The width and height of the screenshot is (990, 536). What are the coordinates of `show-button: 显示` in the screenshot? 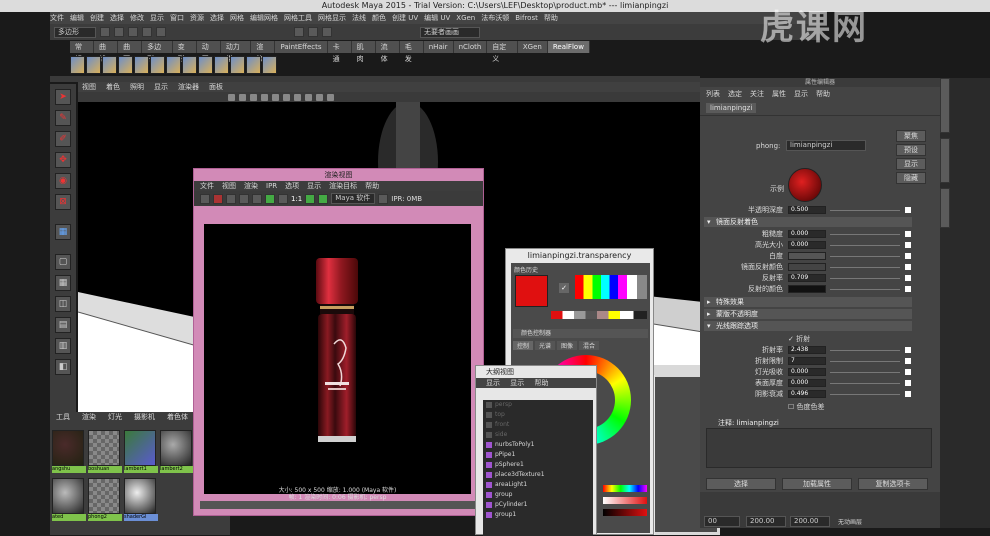 It's located at (911, 164).